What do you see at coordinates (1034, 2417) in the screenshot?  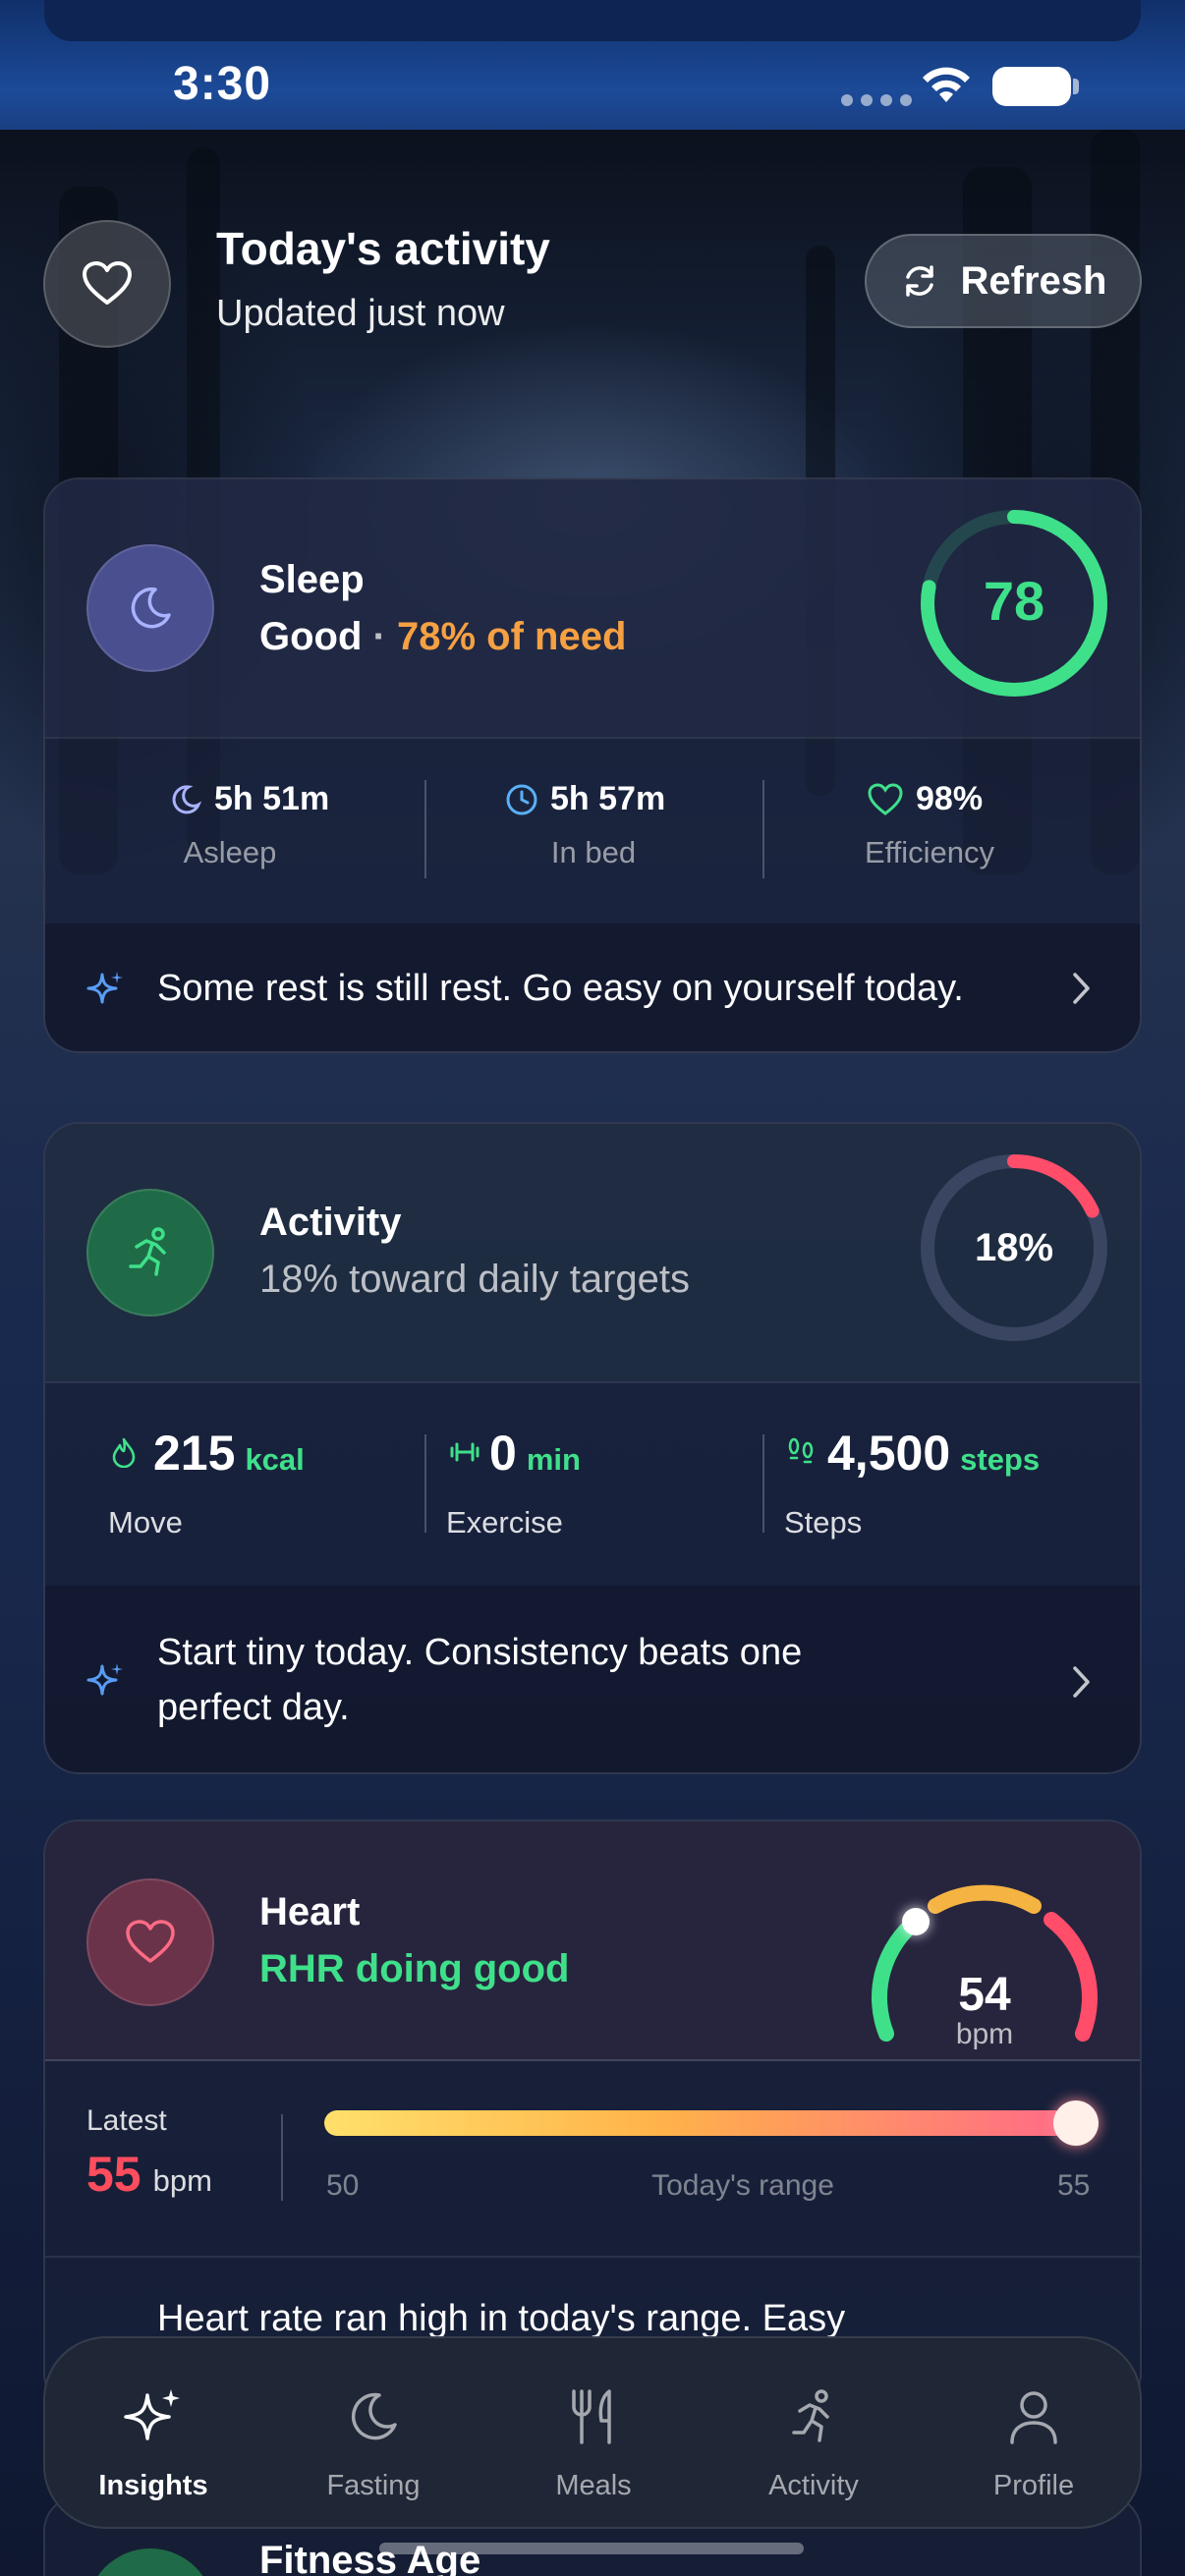 I see `person-icon` at bounding box center [1034, 2417].